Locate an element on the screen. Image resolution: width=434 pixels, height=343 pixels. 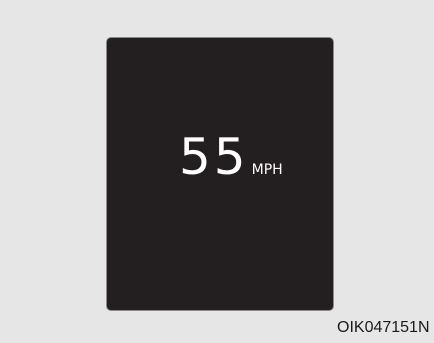
speed-unit: MPH is located at coordinates (267, 170).